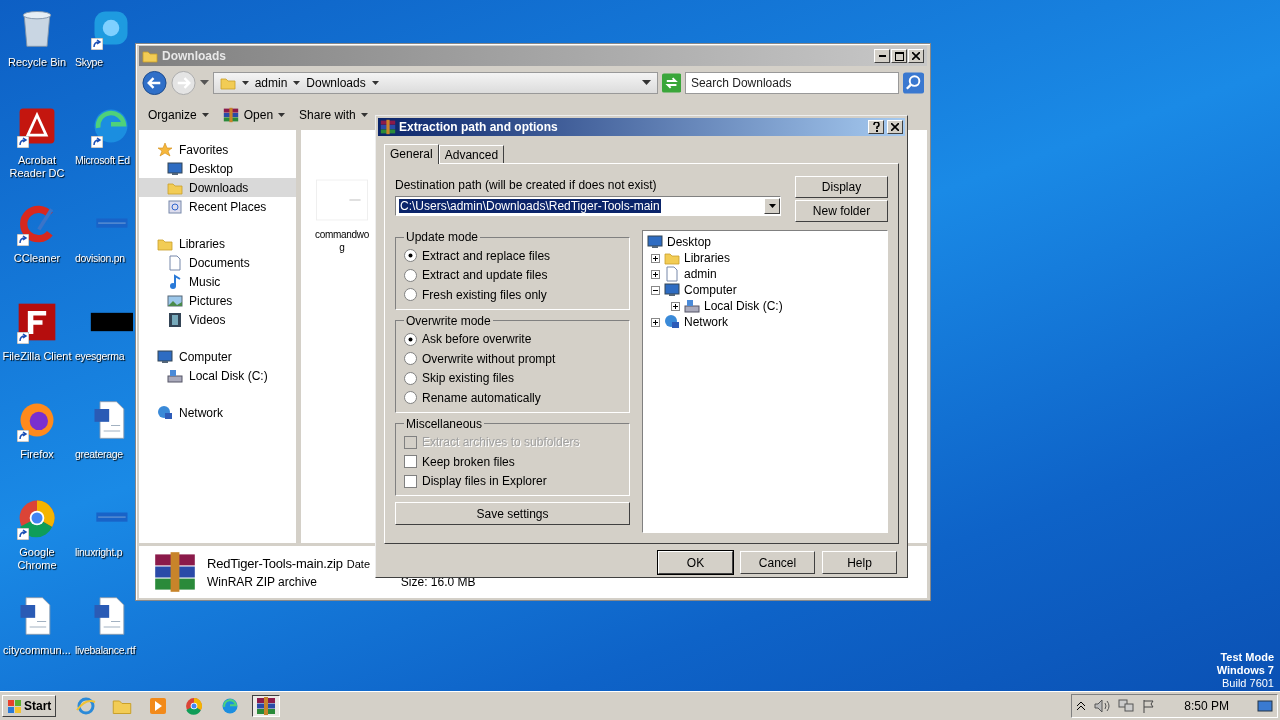 The height and width of the screenshot is (720, 1280). I want to click on option-label: Ask before overwrite, so click(477, 339).